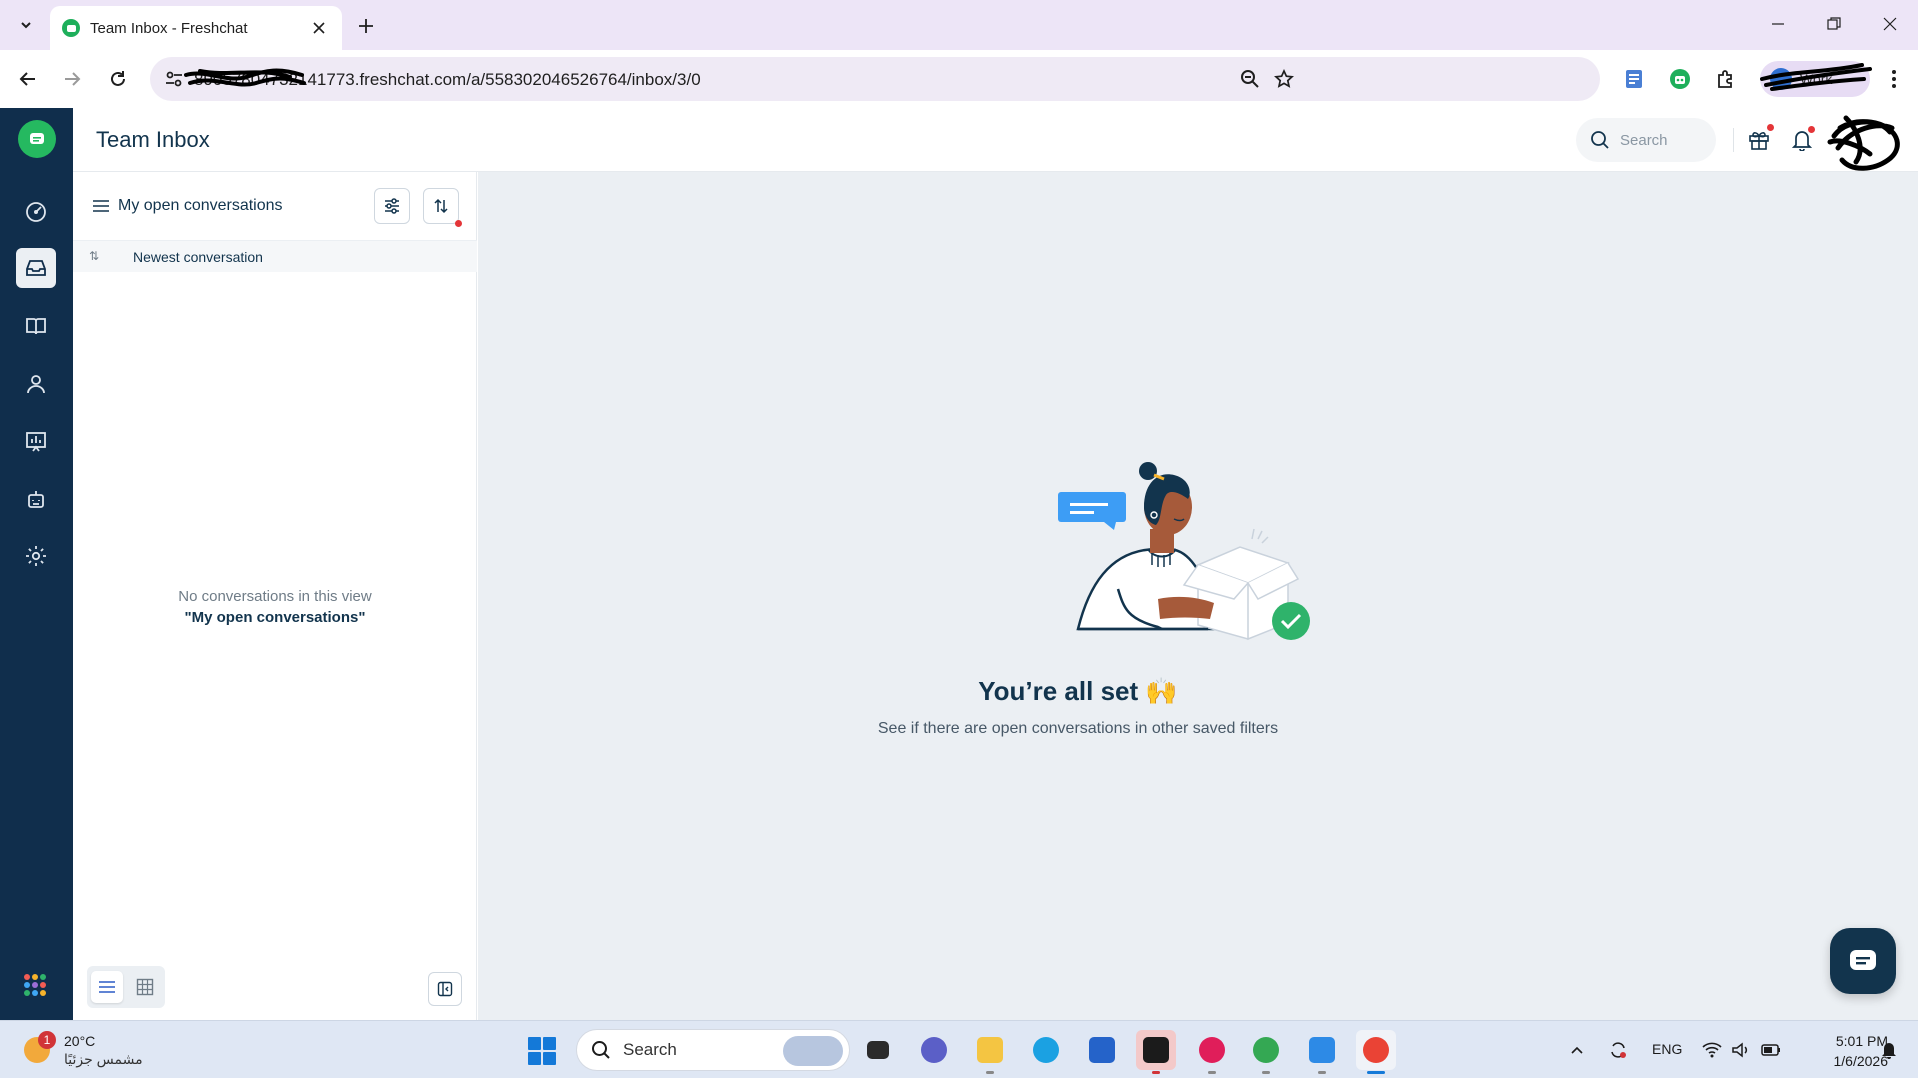 The height and width of the screenshot is (1078, 1918). I want to click on more-vertical-icon, so click(1894, 79).